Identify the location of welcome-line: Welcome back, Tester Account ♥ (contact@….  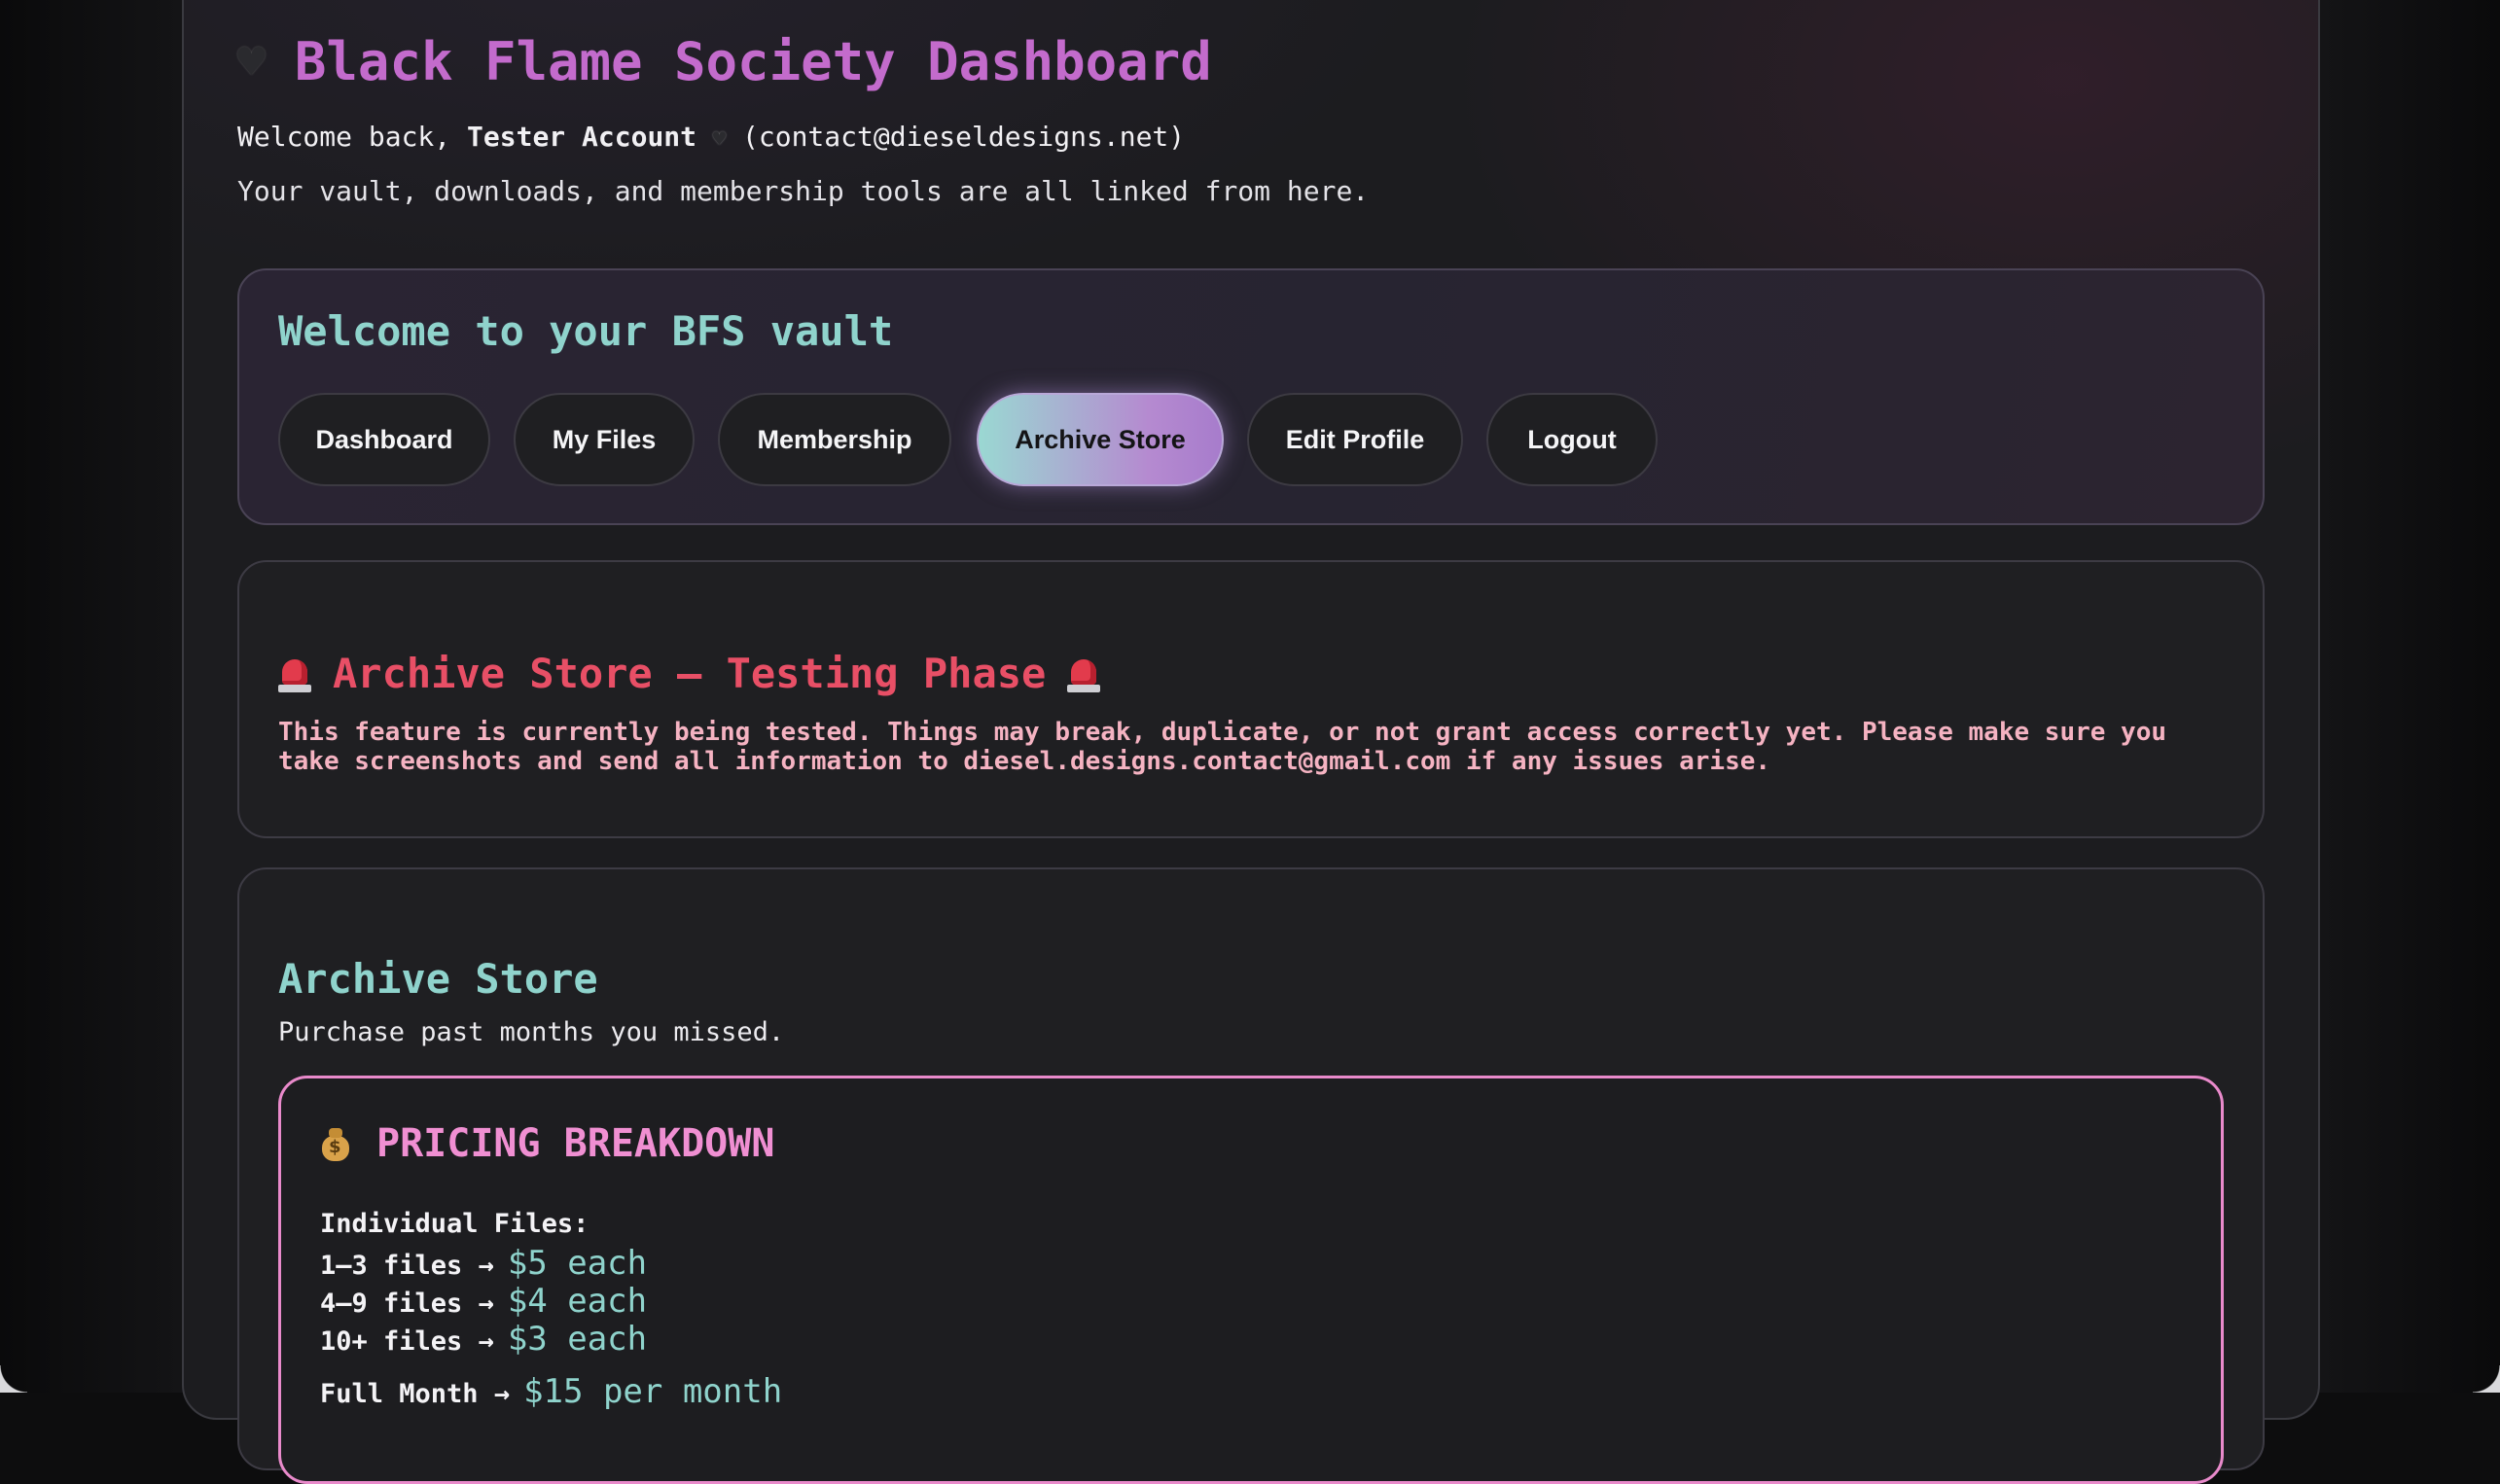
(711, 137).